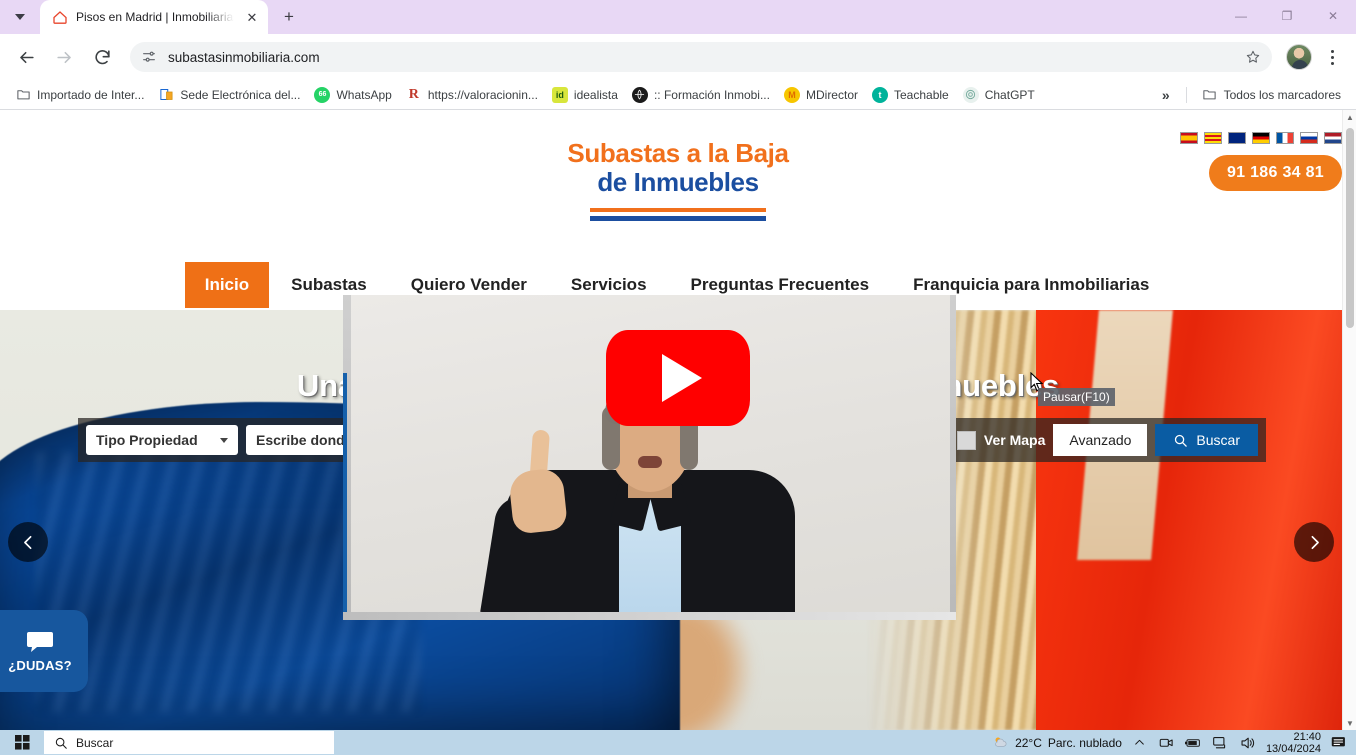 This screenshot has width=1356, height=755. What do you see at coordinates (1349, 420) in the screenshot?
I see `page-scrollbar: ▲ ▼` at bounding box center [1349, 420].